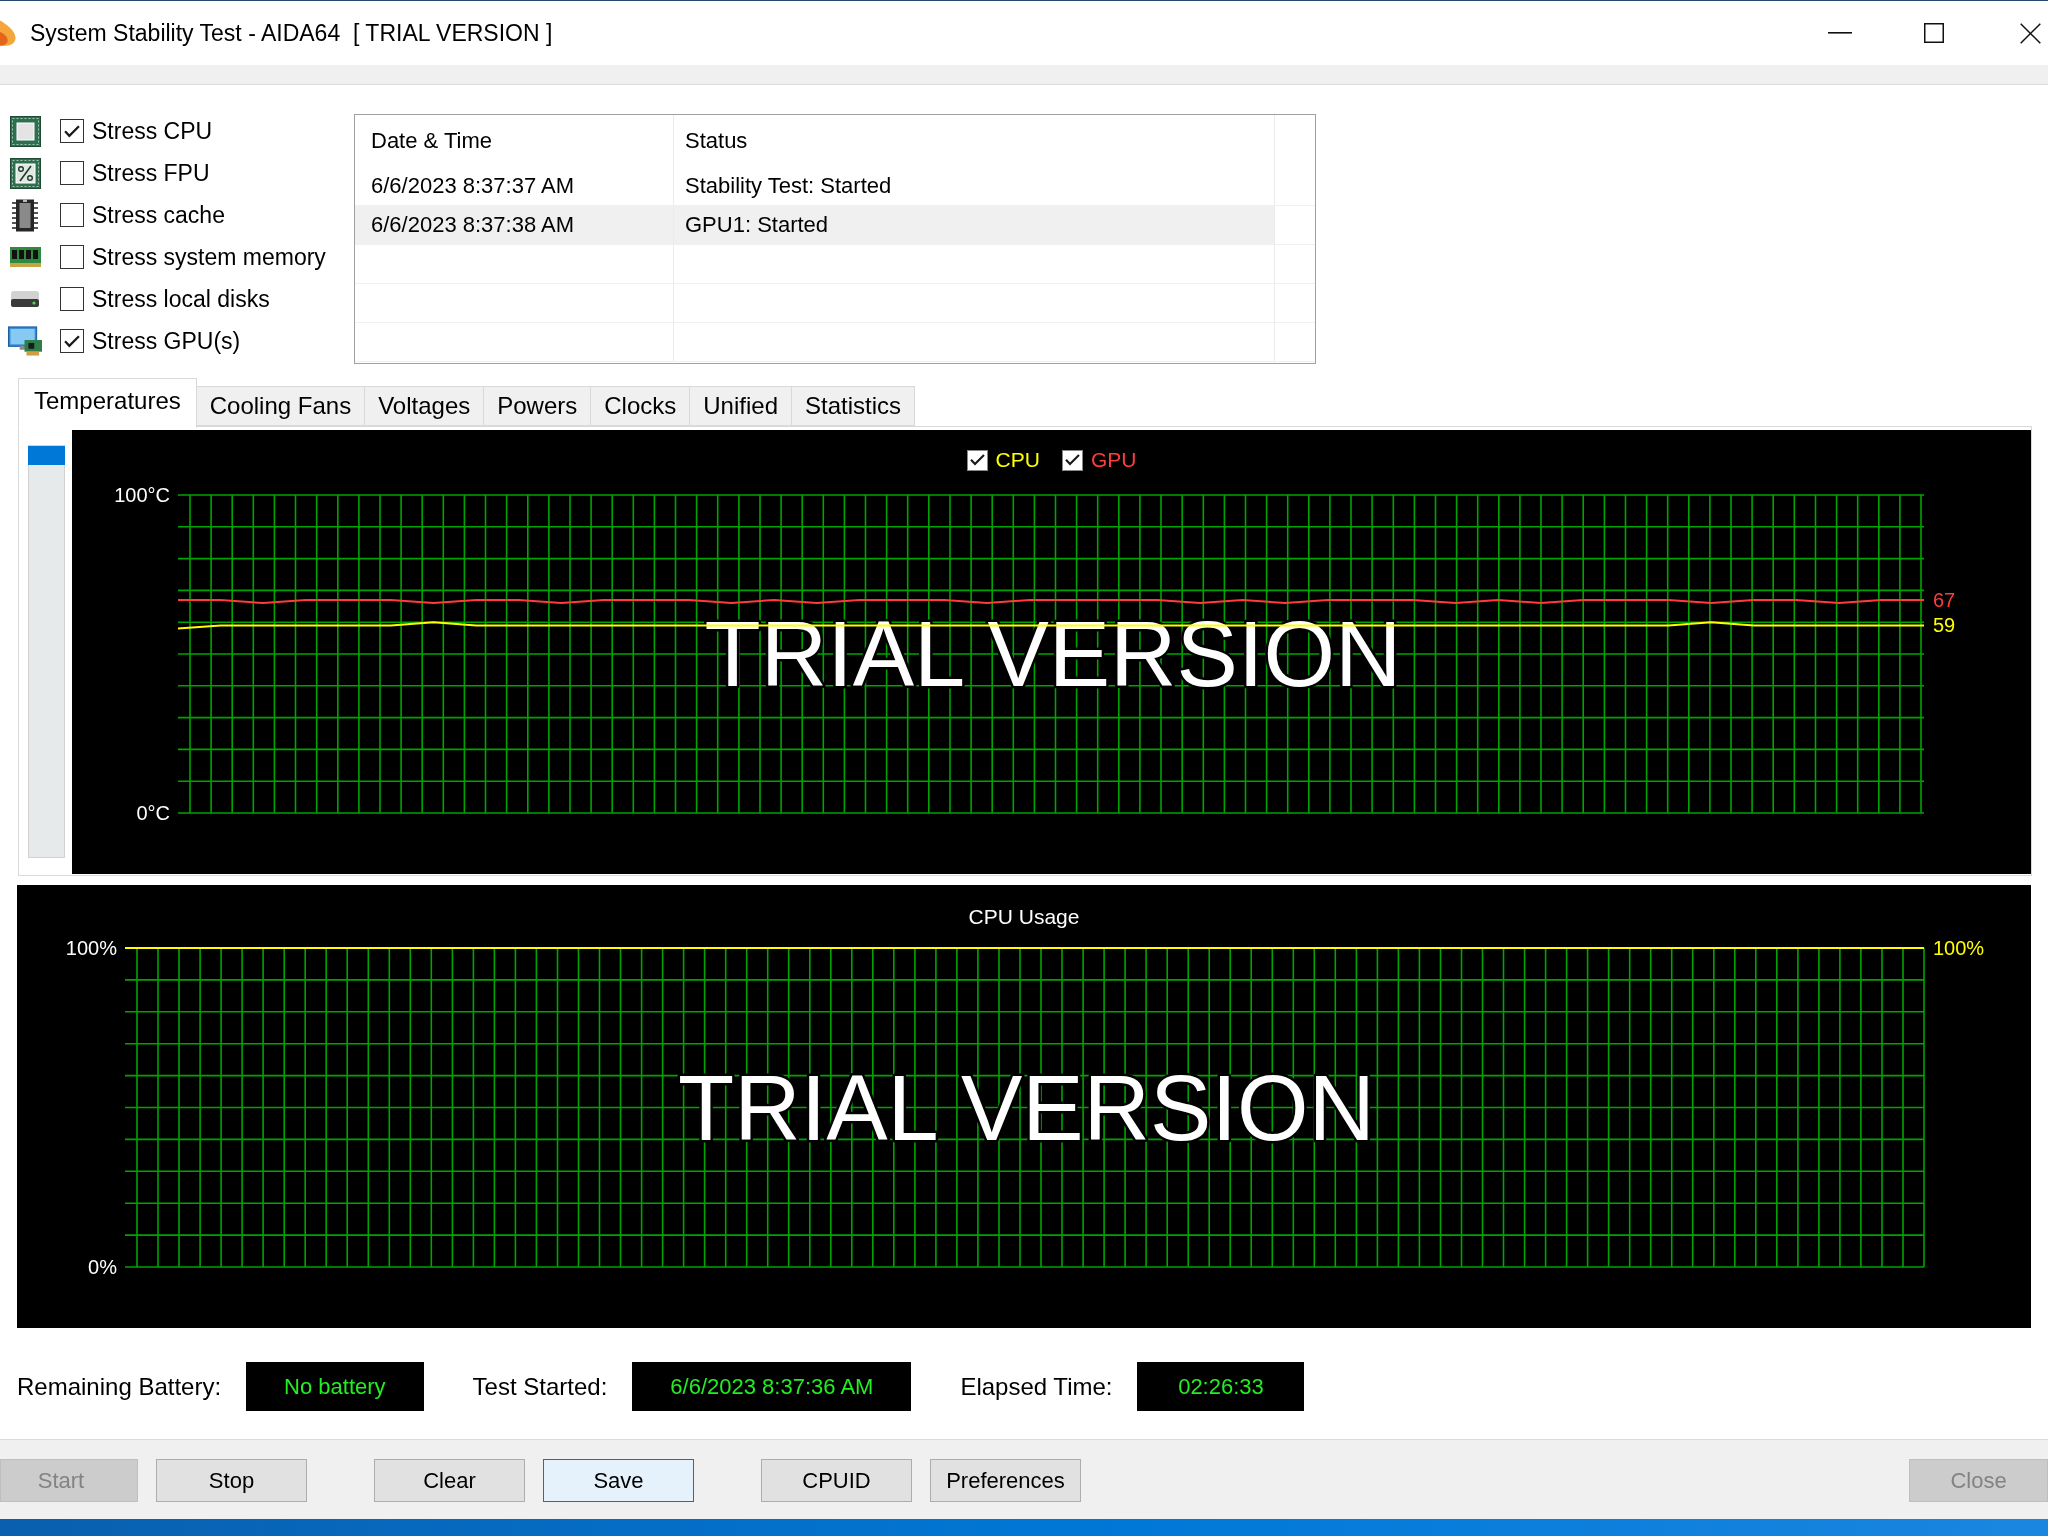 The image size is (2048, 1536). What do you see at coordinates (1840, 33) in the screenshot?
I see `minimize-icon` at bounding box center [1840, 33].